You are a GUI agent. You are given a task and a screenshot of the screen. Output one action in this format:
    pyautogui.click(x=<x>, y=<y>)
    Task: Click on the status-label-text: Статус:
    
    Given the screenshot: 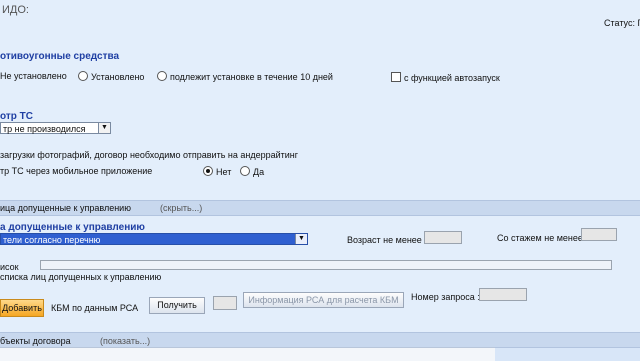 What is the action you would take?
    pyautogui.click(x=619, y=23)
    